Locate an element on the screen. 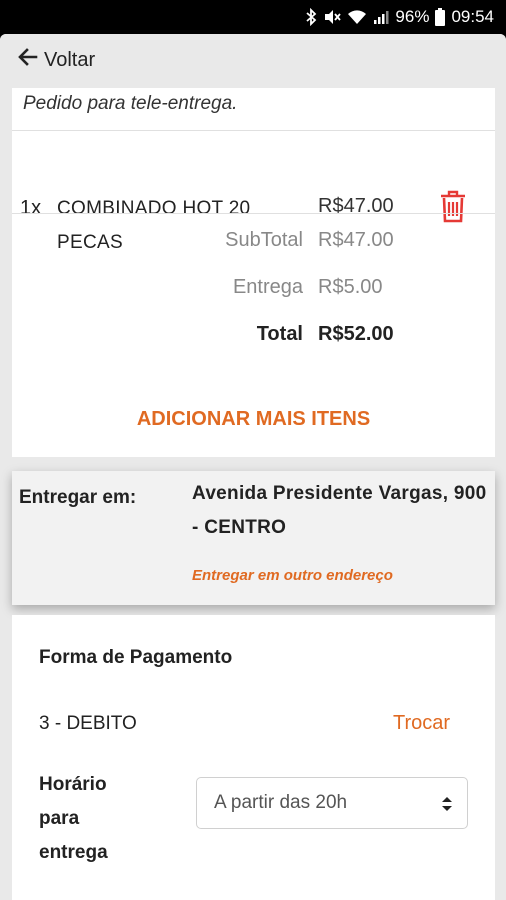 This screenshot has height=900, width=506. delivery-time-label: Horário para entrega is located at coordinates (73, 818).